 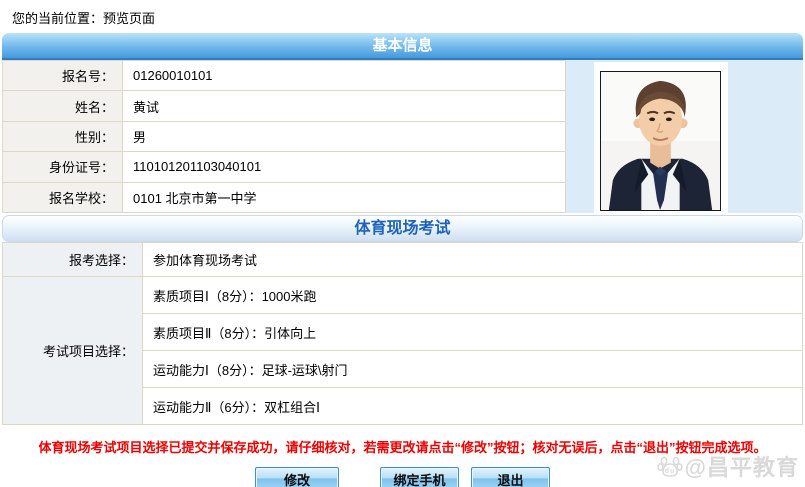 What do you see at coordinates (62, 136) in the screenshot?
I see `field-label: 性别：` at bounding box center [62, 136].